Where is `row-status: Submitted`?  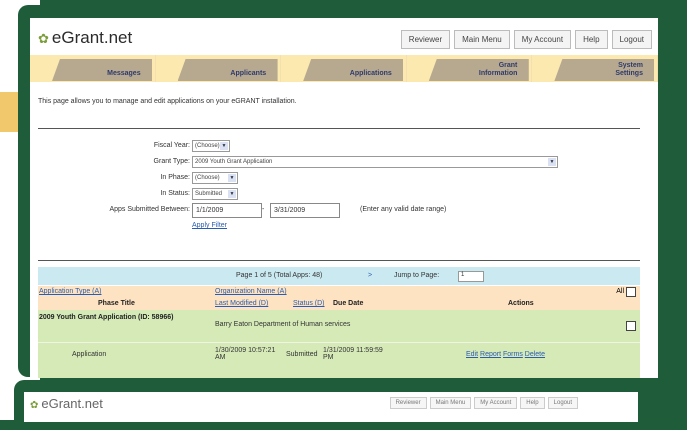
row-status: Submitted is located at coordinates (302, 354).